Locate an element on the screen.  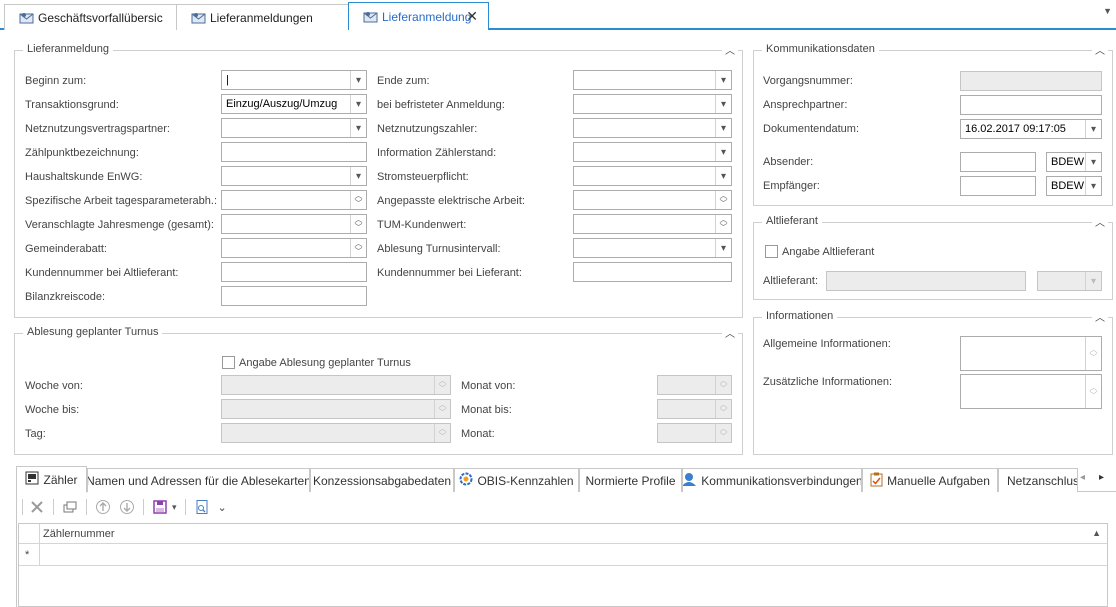
grid-toolbar: ▾ ⌄ is located at coordinates (128, 507).